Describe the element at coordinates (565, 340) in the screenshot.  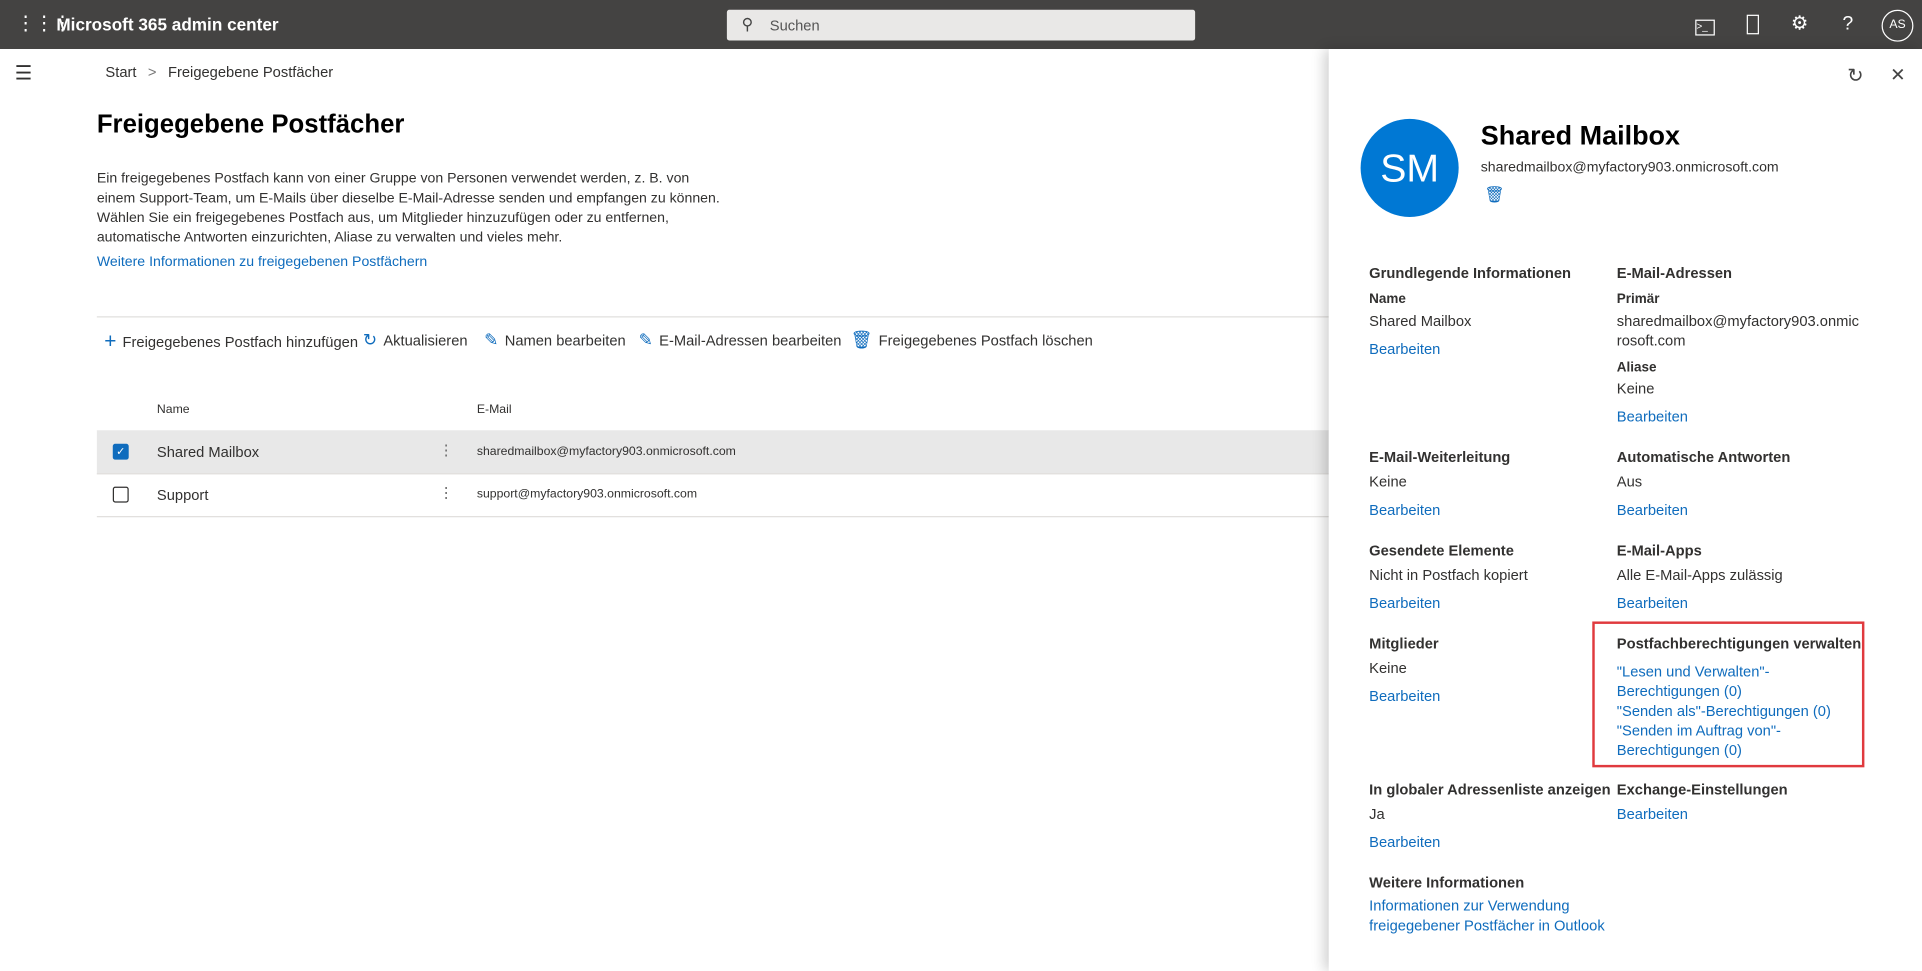
I see `edit-name-label: Namen bearbeiten` at that location.